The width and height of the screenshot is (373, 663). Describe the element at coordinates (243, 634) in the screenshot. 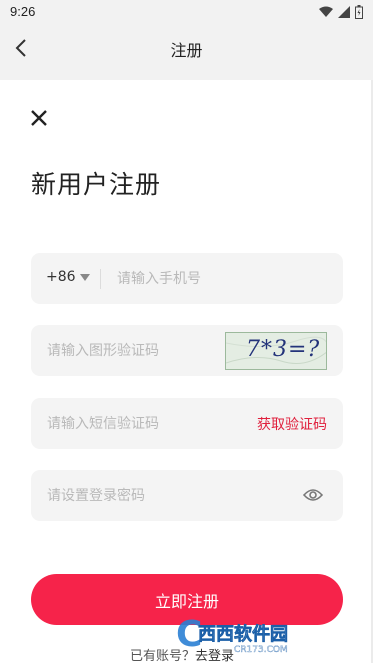

I see `svg-text: 西西软件园` at that location.